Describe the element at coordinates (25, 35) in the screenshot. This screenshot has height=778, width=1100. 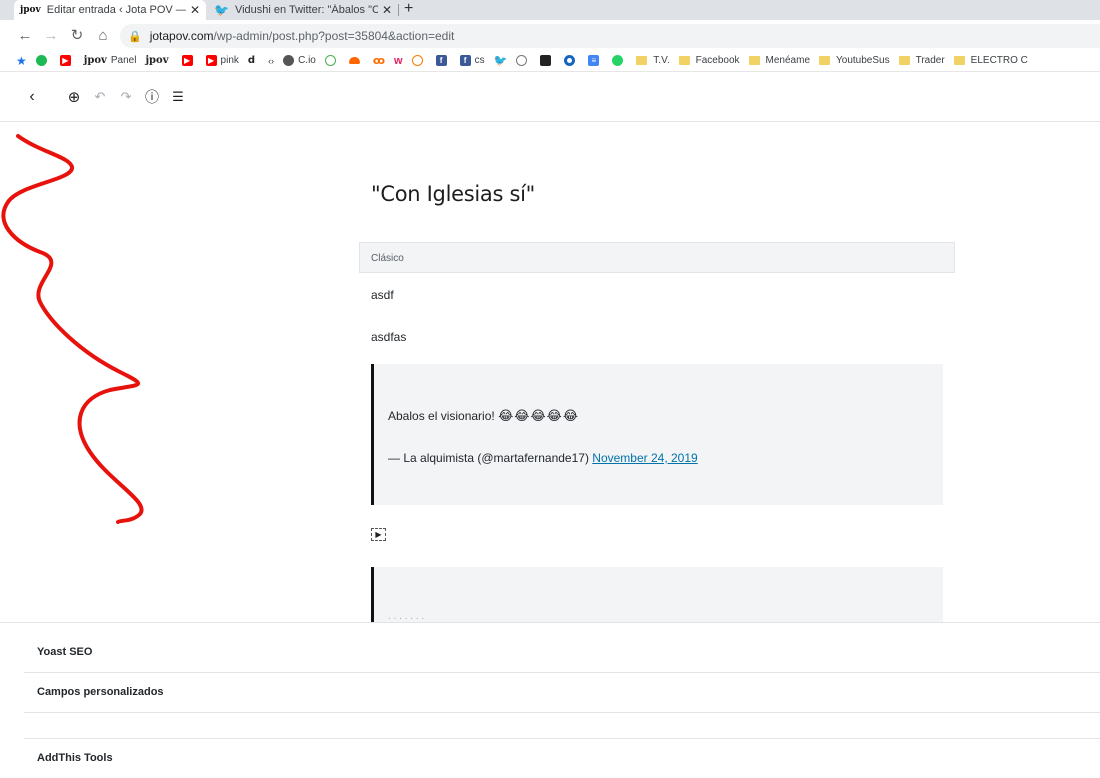
I see `back-arrow-icon: ←` at that location.